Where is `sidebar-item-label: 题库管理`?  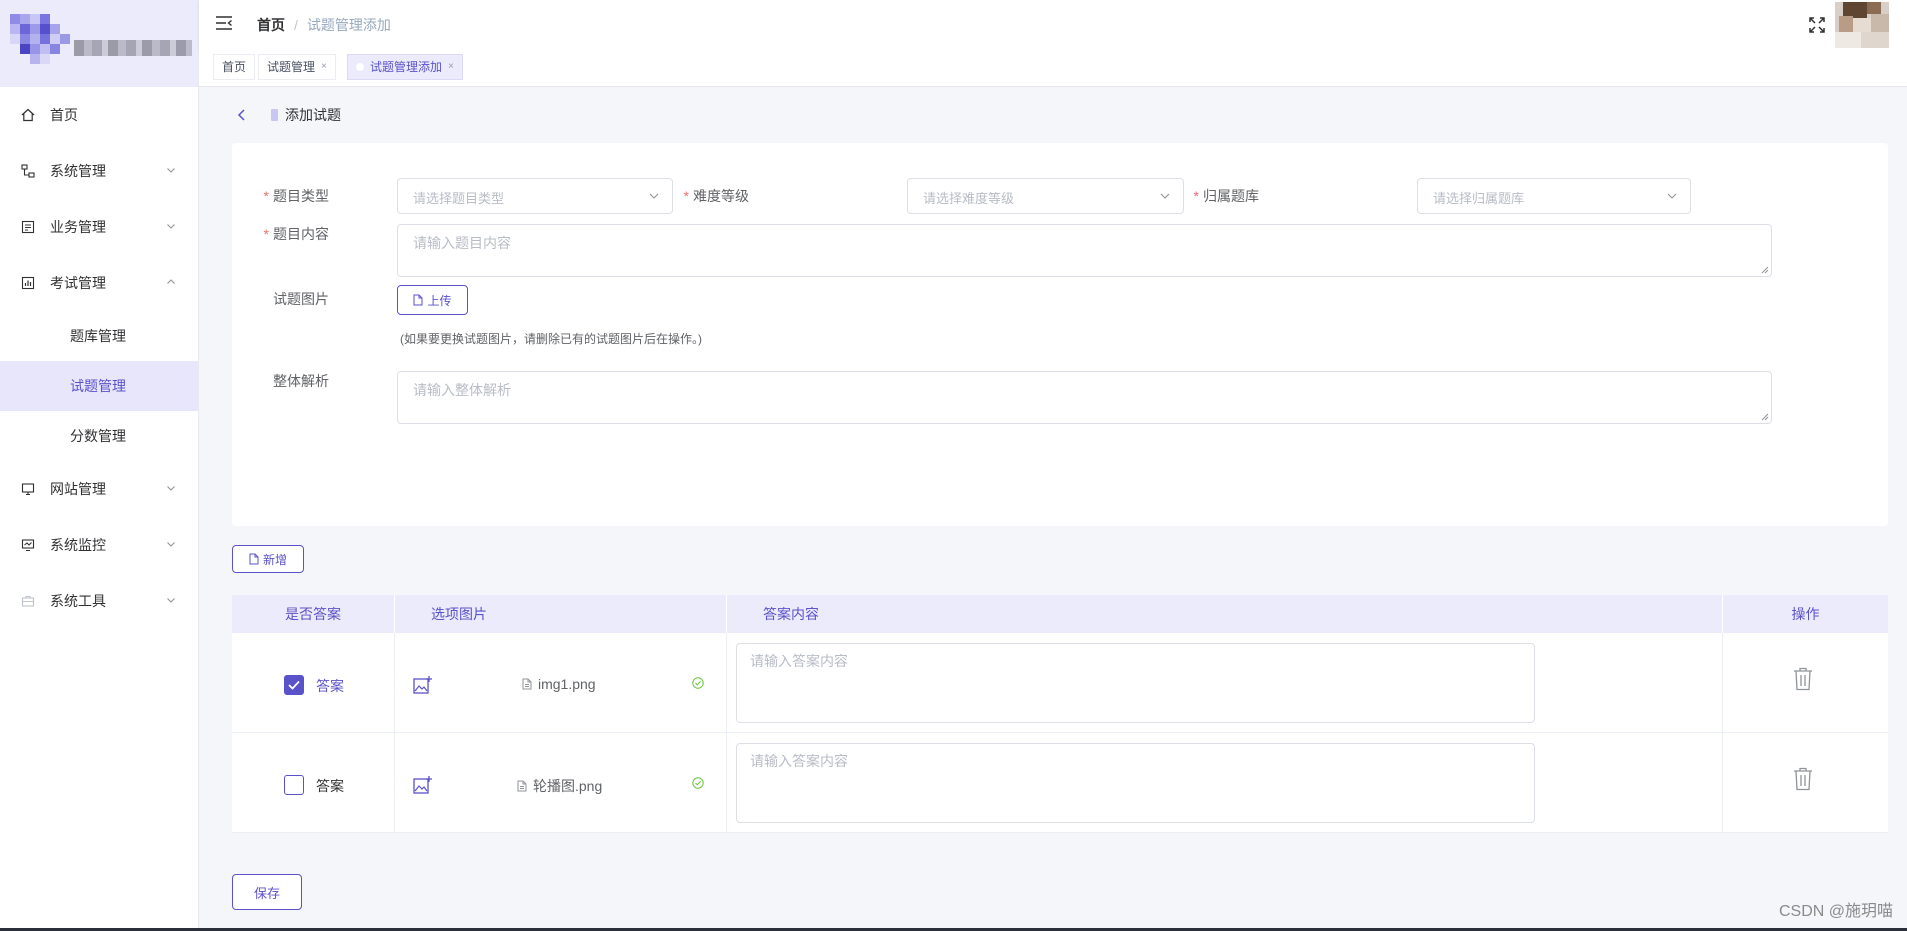 sidebar-item-label: 题库管理 is located at coordinates (98, 336).